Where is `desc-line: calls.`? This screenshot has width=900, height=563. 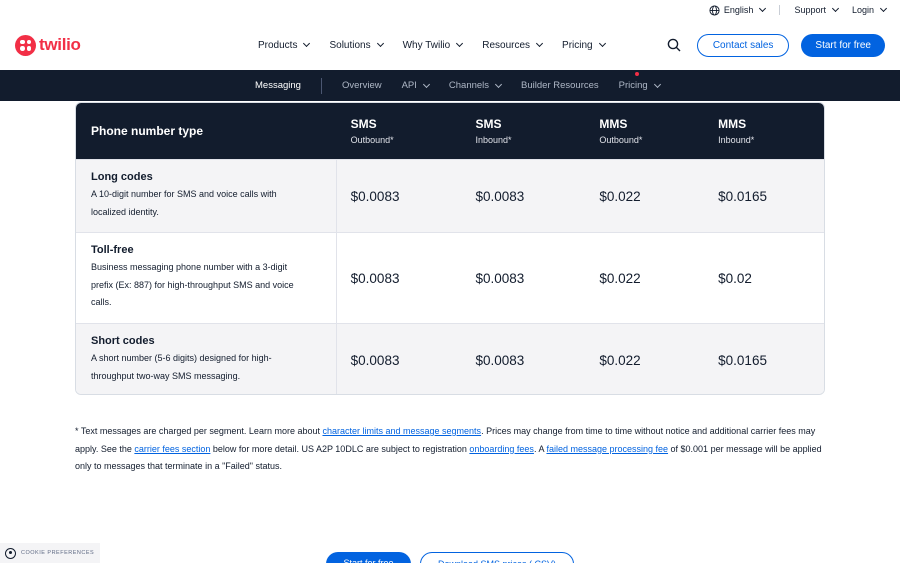
desc-line: calls. is located at coordinates (101, 302).